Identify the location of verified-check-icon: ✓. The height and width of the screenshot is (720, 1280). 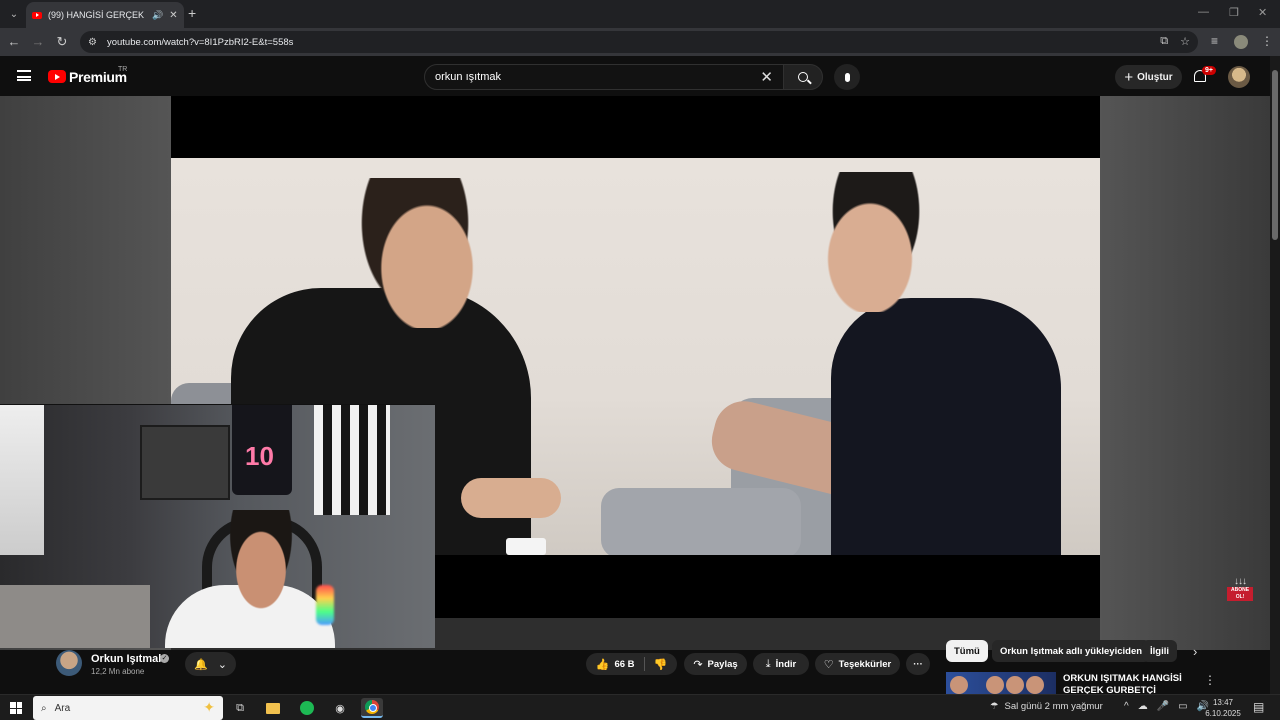
(164, 658).